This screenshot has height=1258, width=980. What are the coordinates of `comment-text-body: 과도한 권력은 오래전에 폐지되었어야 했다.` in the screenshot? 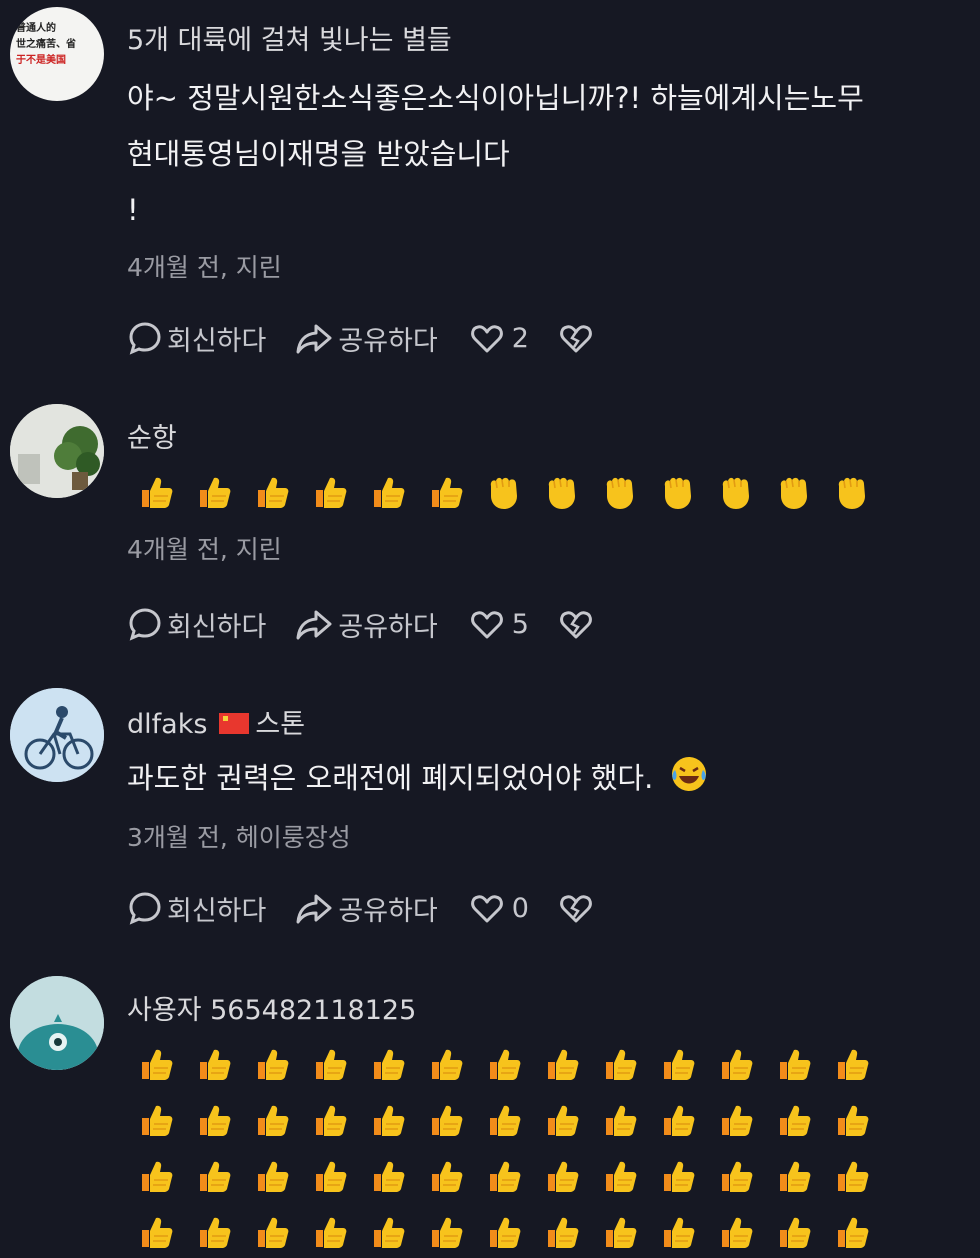 It's located at (390, 778).